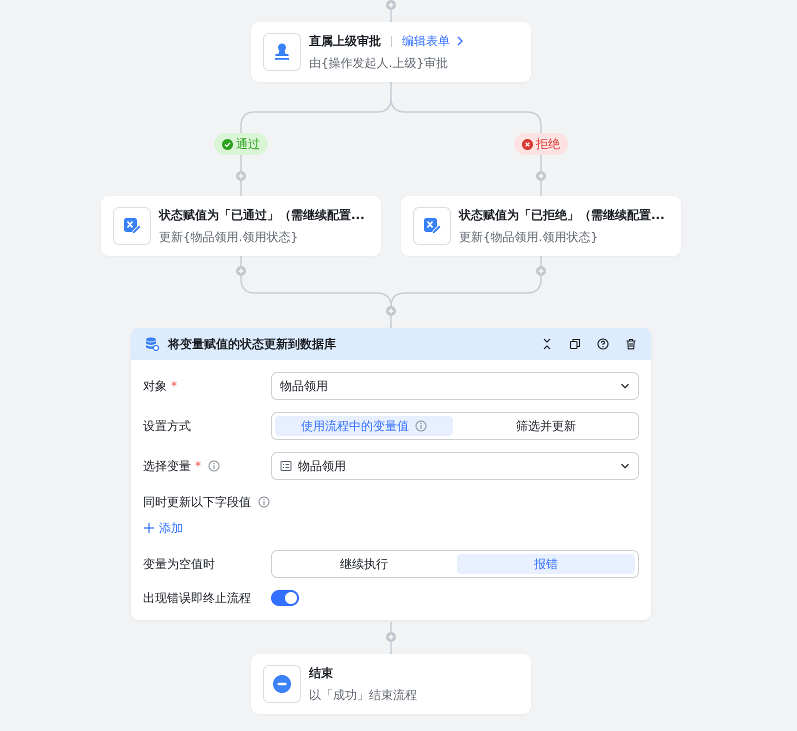 Image resolution: width=797 pixels, height=731 pixels. What do you see at coordinates (197, 598) in the screenshot?
I see `field-label: 出现错误即终止流程` at bounding box center [197, 598].